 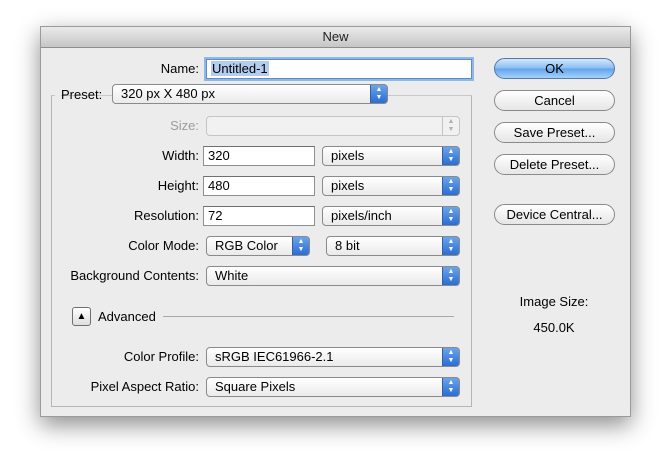 What do you see at coordinates (255, 386) in the screenshot?
I see `pixel-aspect-ratio-value: Square Pixels` at bounding box center [255, 386].